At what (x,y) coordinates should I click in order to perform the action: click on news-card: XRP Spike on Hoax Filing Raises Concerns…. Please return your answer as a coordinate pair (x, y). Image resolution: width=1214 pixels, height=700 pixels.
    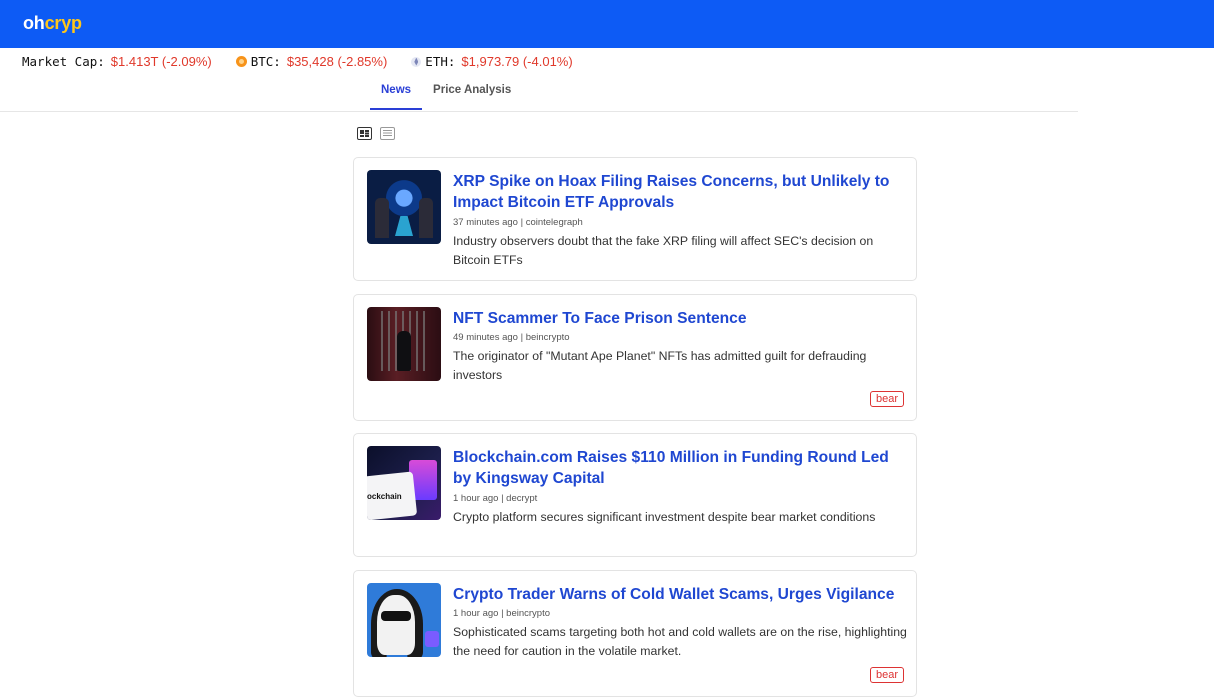
    Looking at the image, I should click on (635, 219).